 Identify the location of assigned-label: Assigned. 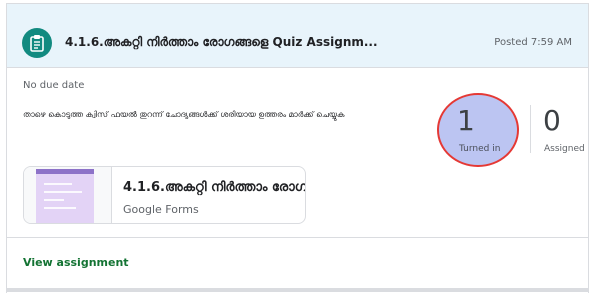
(564, 149).